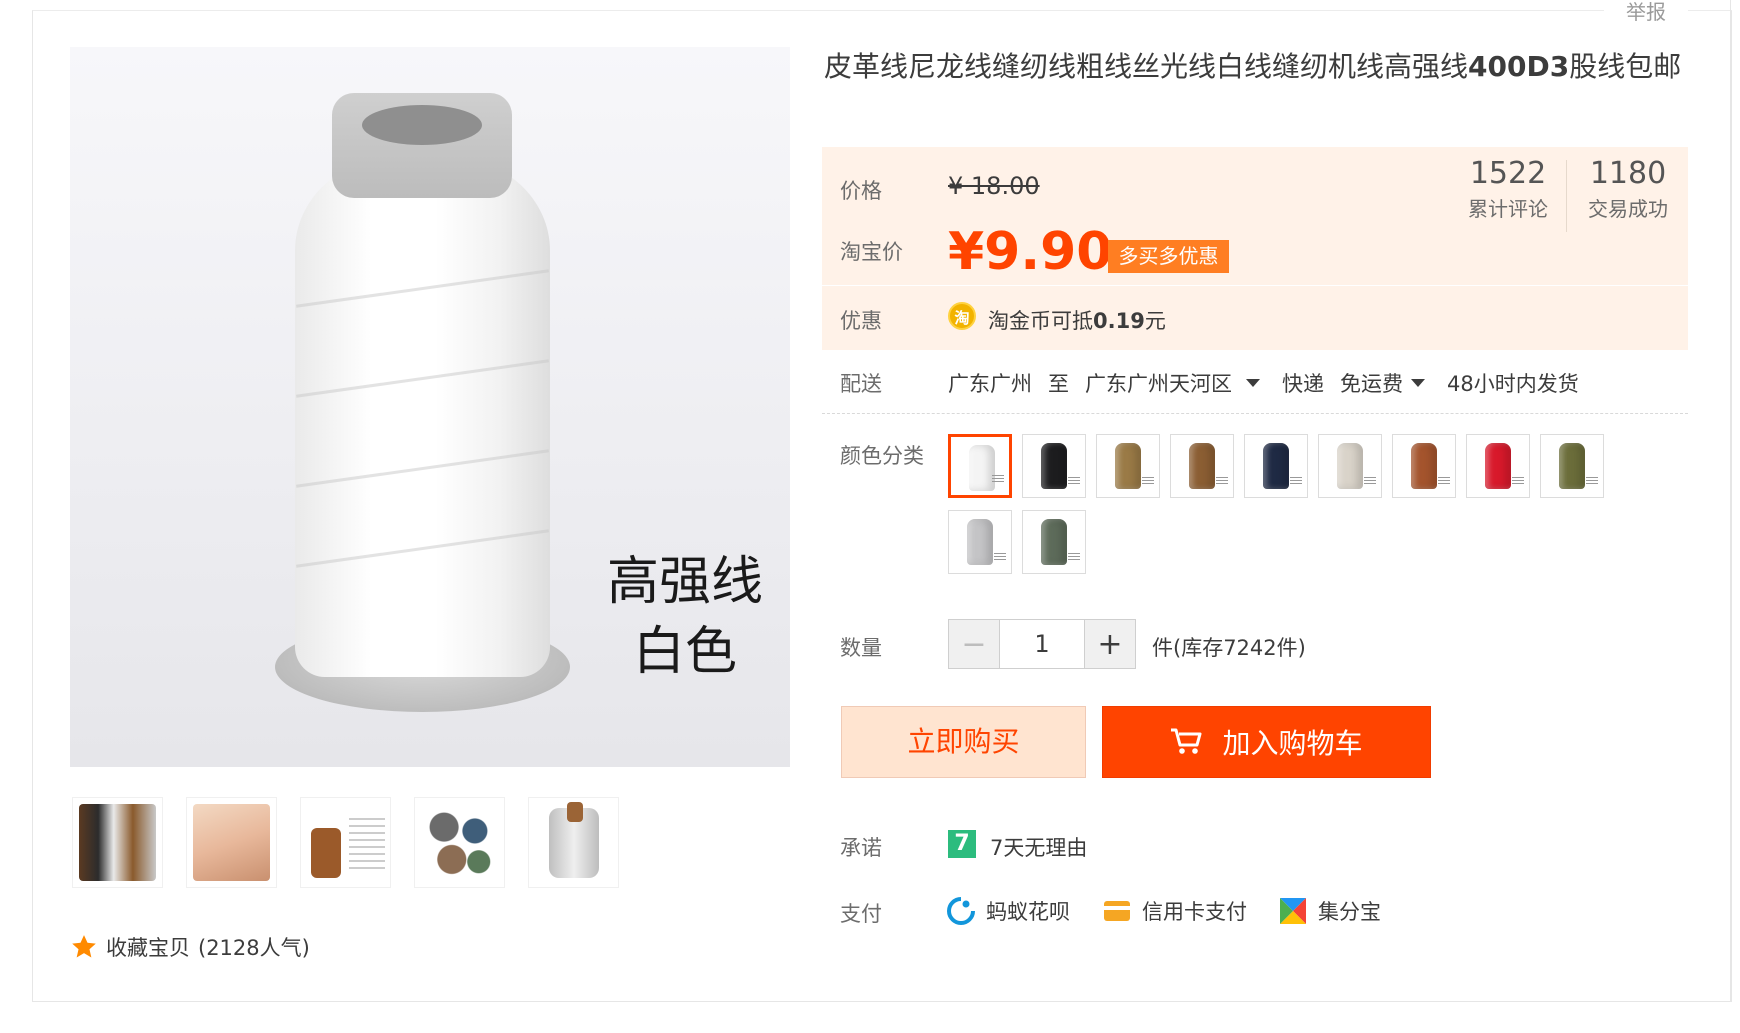  What do you see at coordinates (963, 742) in the screenshot?
I see `buy-now-button: 立即购买` at bounding box center [963, 742].